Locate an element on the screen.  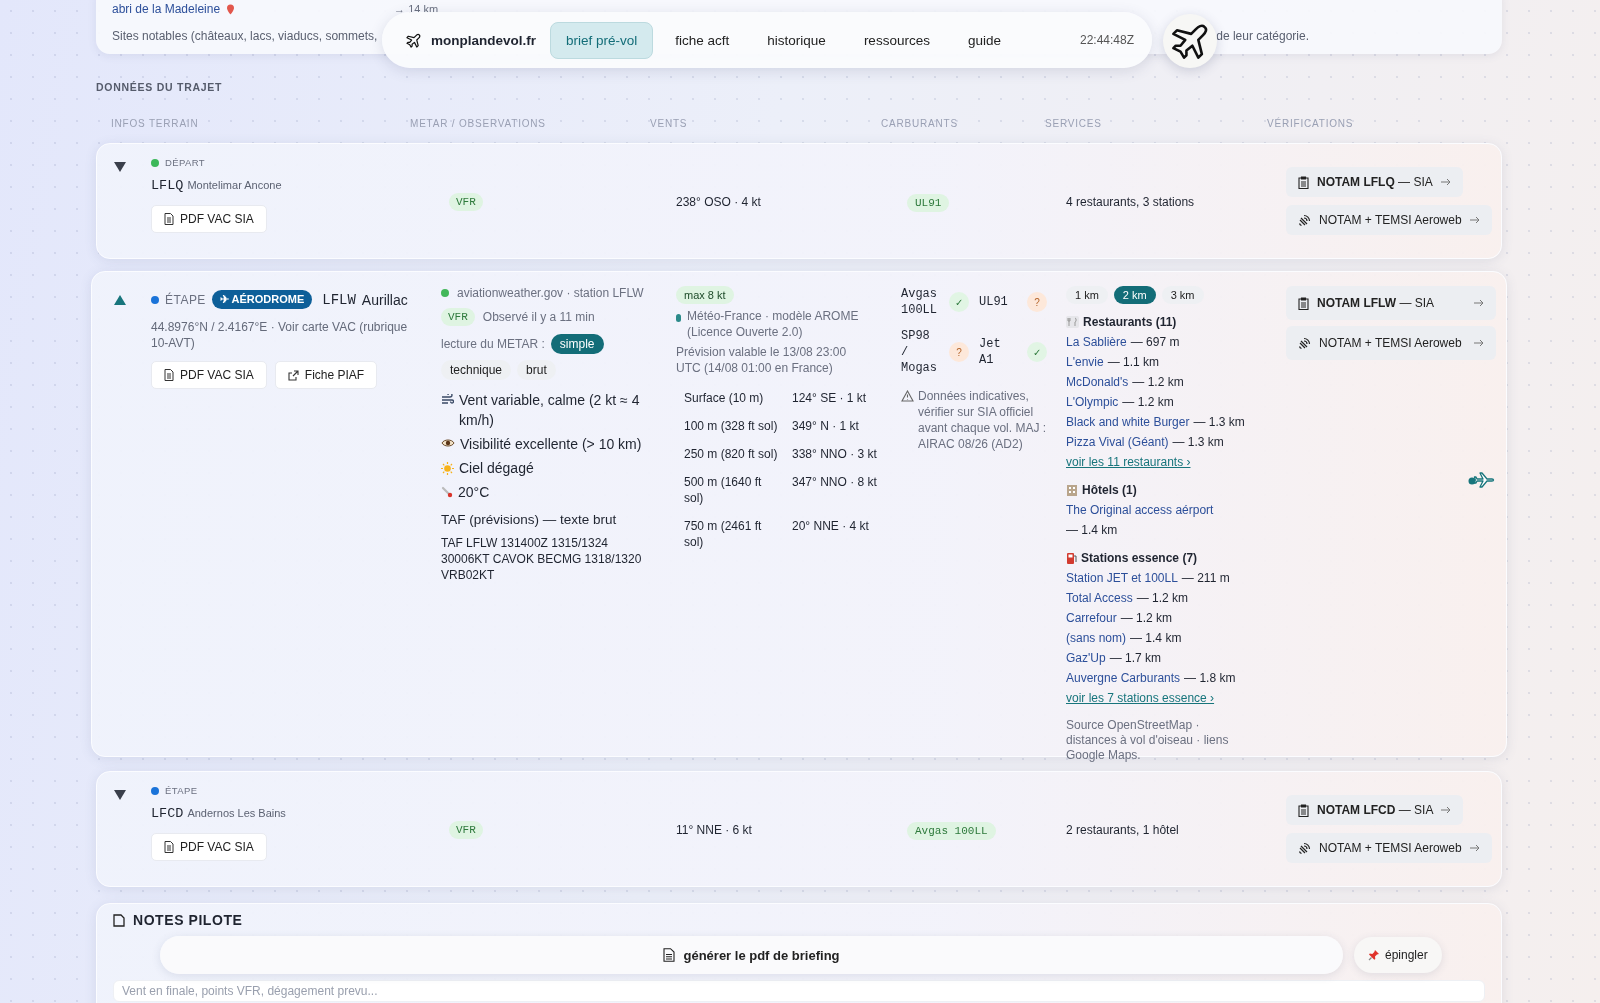
source-text: Source OpenStreetMap · distances à vol d'oiseau · liens Google Maps. is located at coordinates (1148, 740).